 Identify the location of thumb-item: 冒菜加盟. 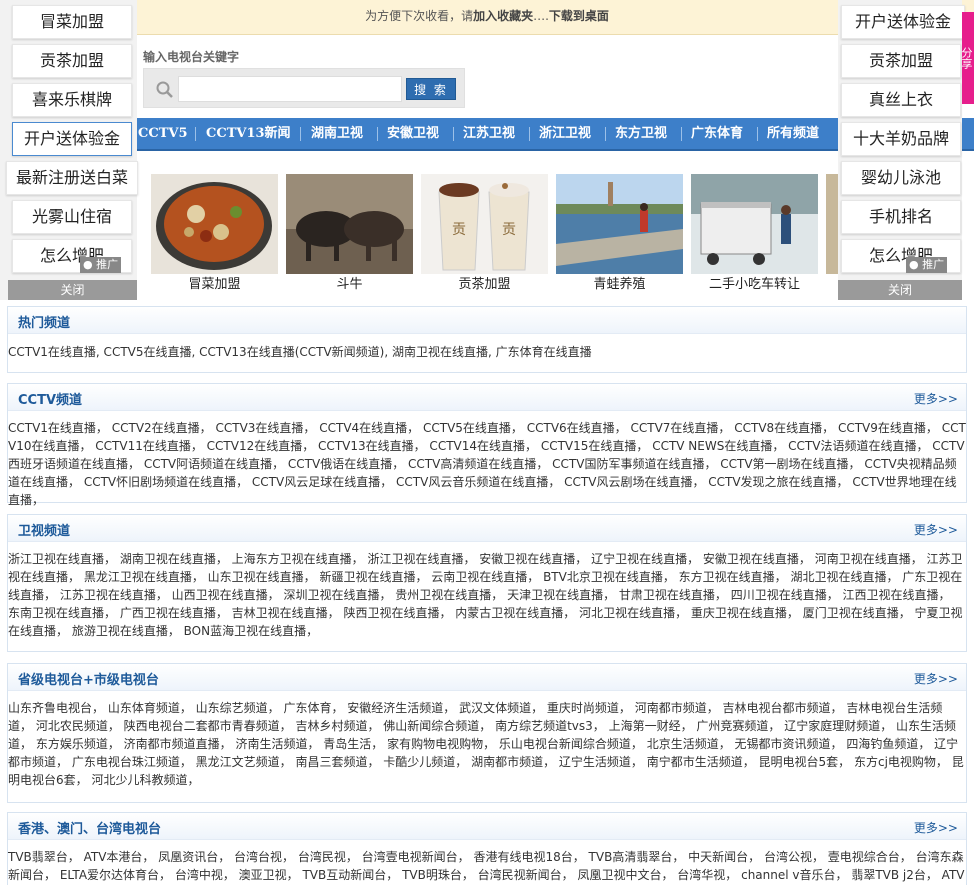
(214, 234).